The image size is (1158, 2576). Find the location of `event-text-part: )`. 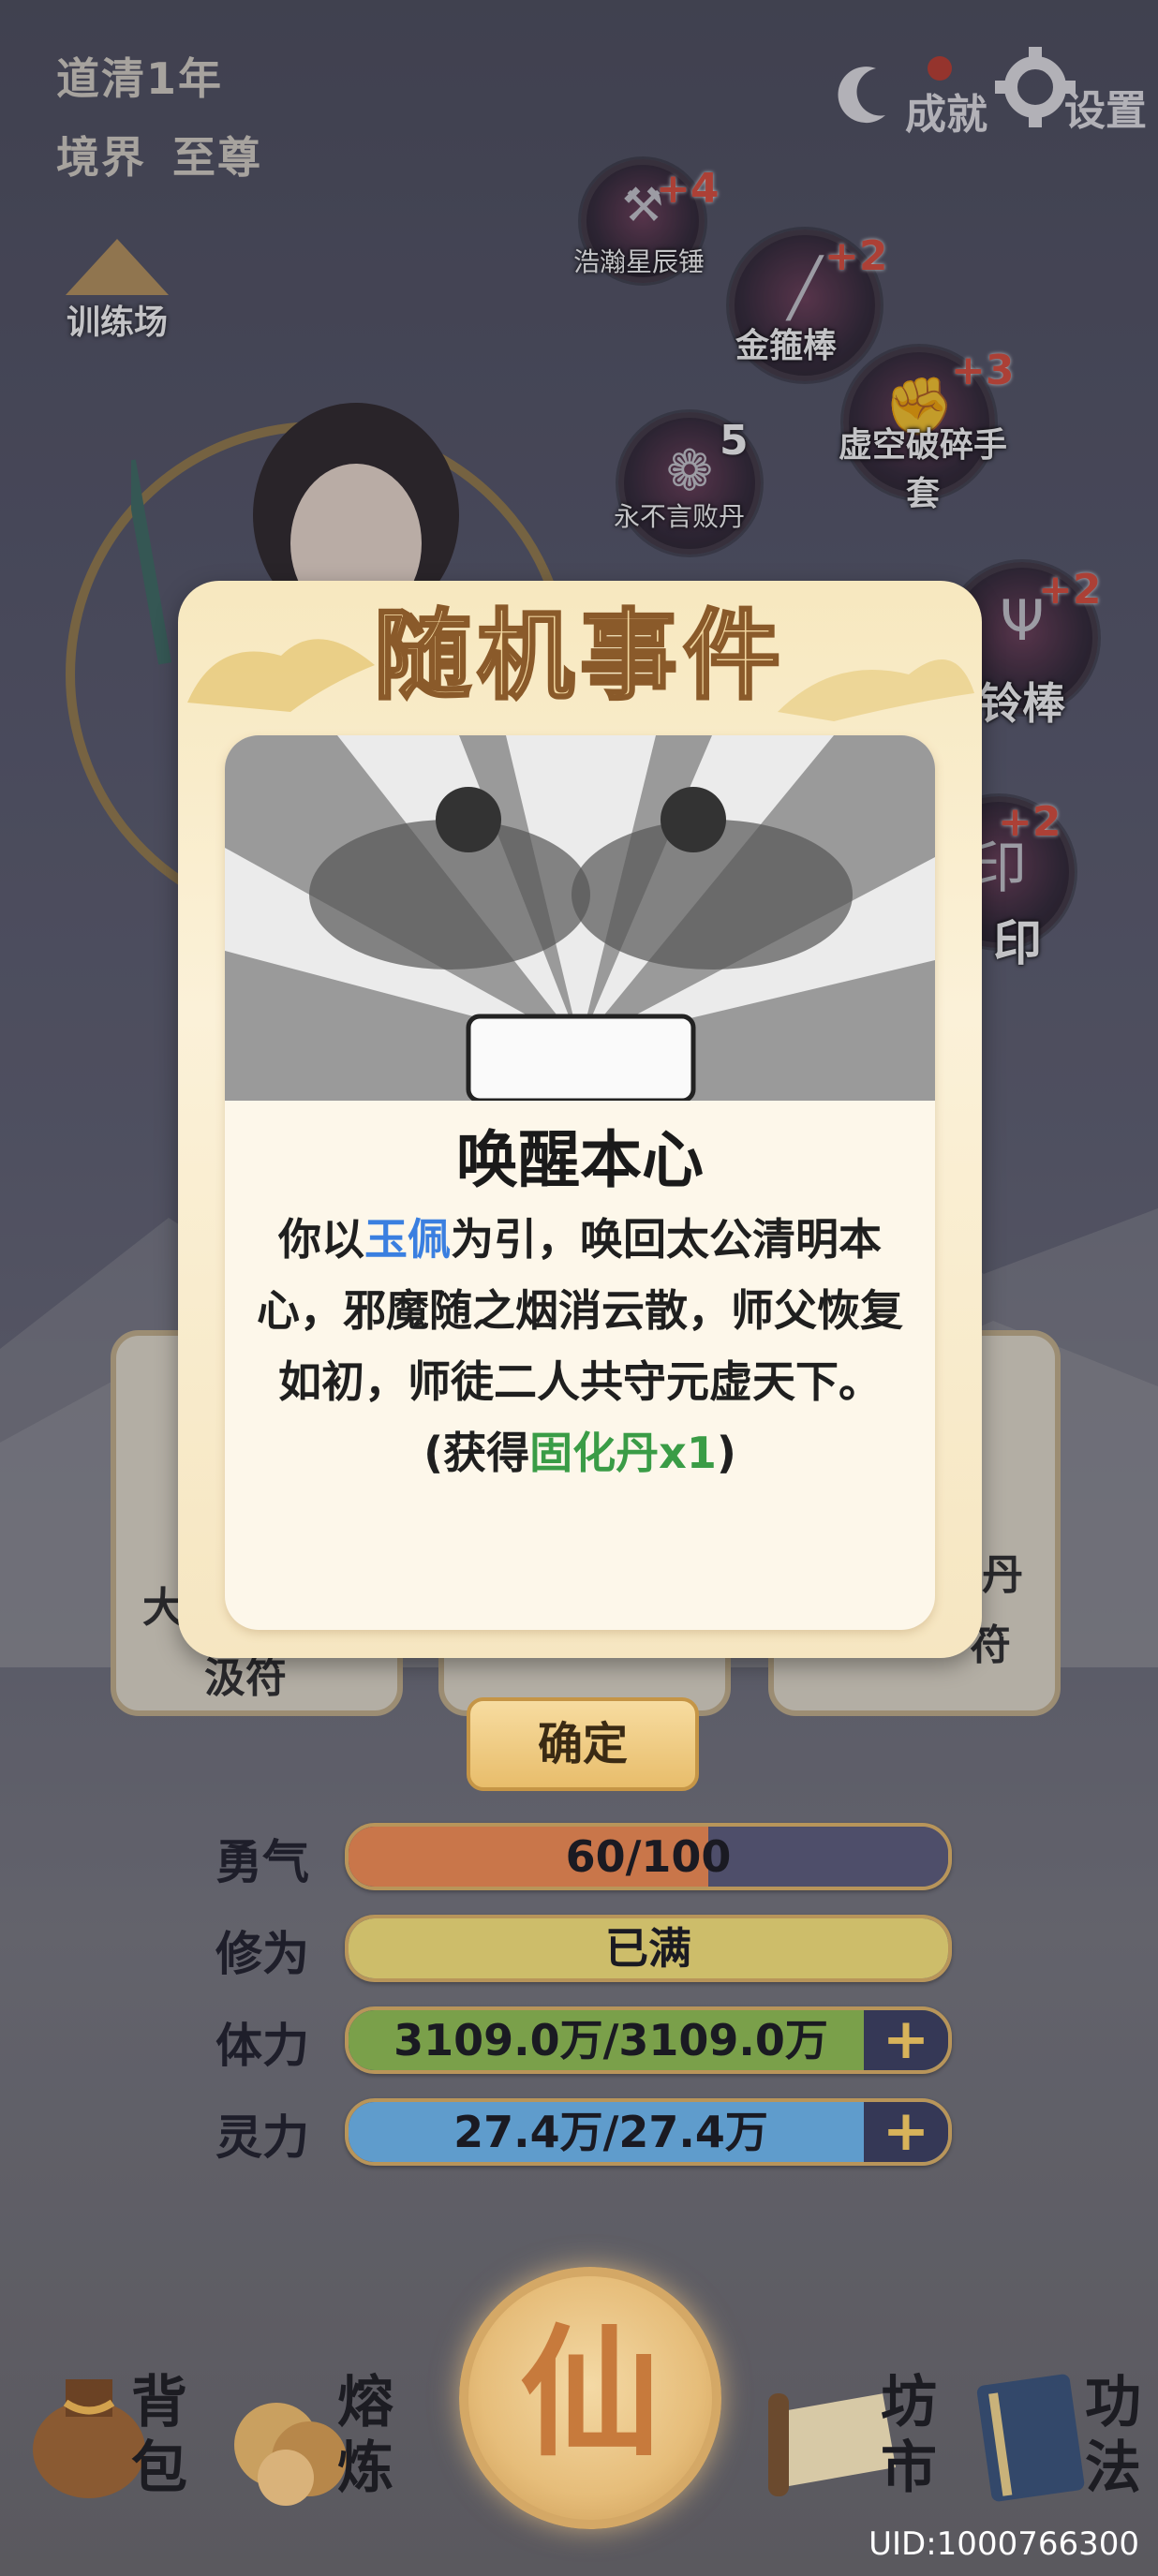

event-text-part: ) is located at coordinates (726, 1453).